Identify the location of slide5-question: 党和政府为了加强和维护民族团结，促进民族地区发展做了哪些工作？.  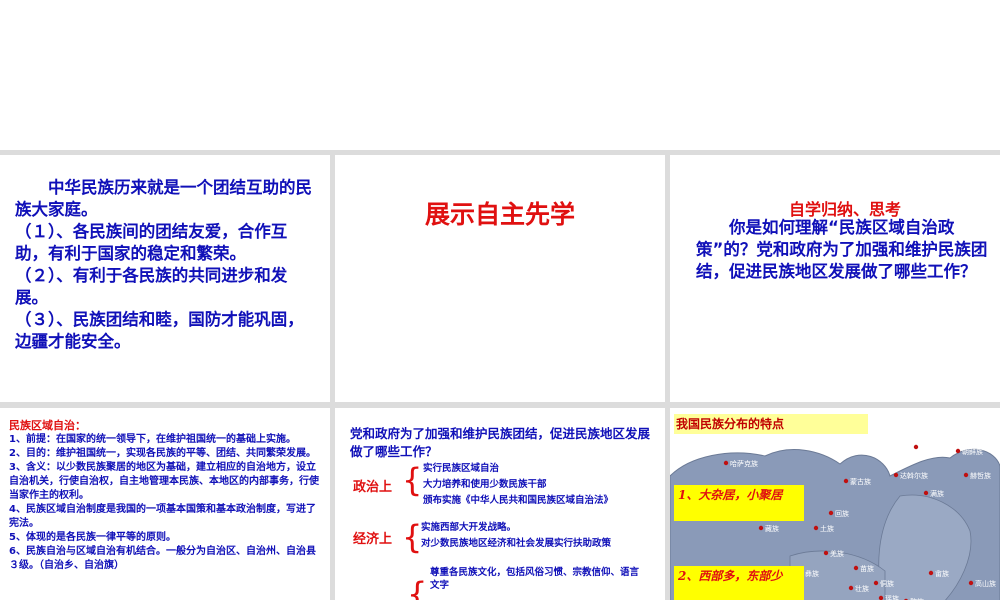
(500, 442).